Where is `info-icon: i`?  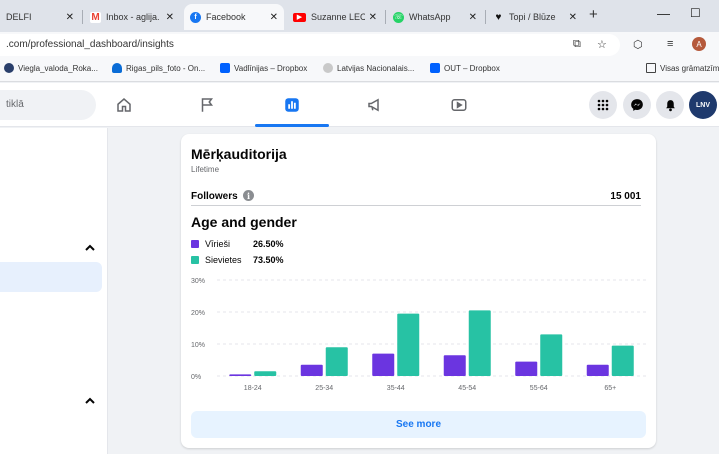 info-icon: i is located at coordinates (248, 195).